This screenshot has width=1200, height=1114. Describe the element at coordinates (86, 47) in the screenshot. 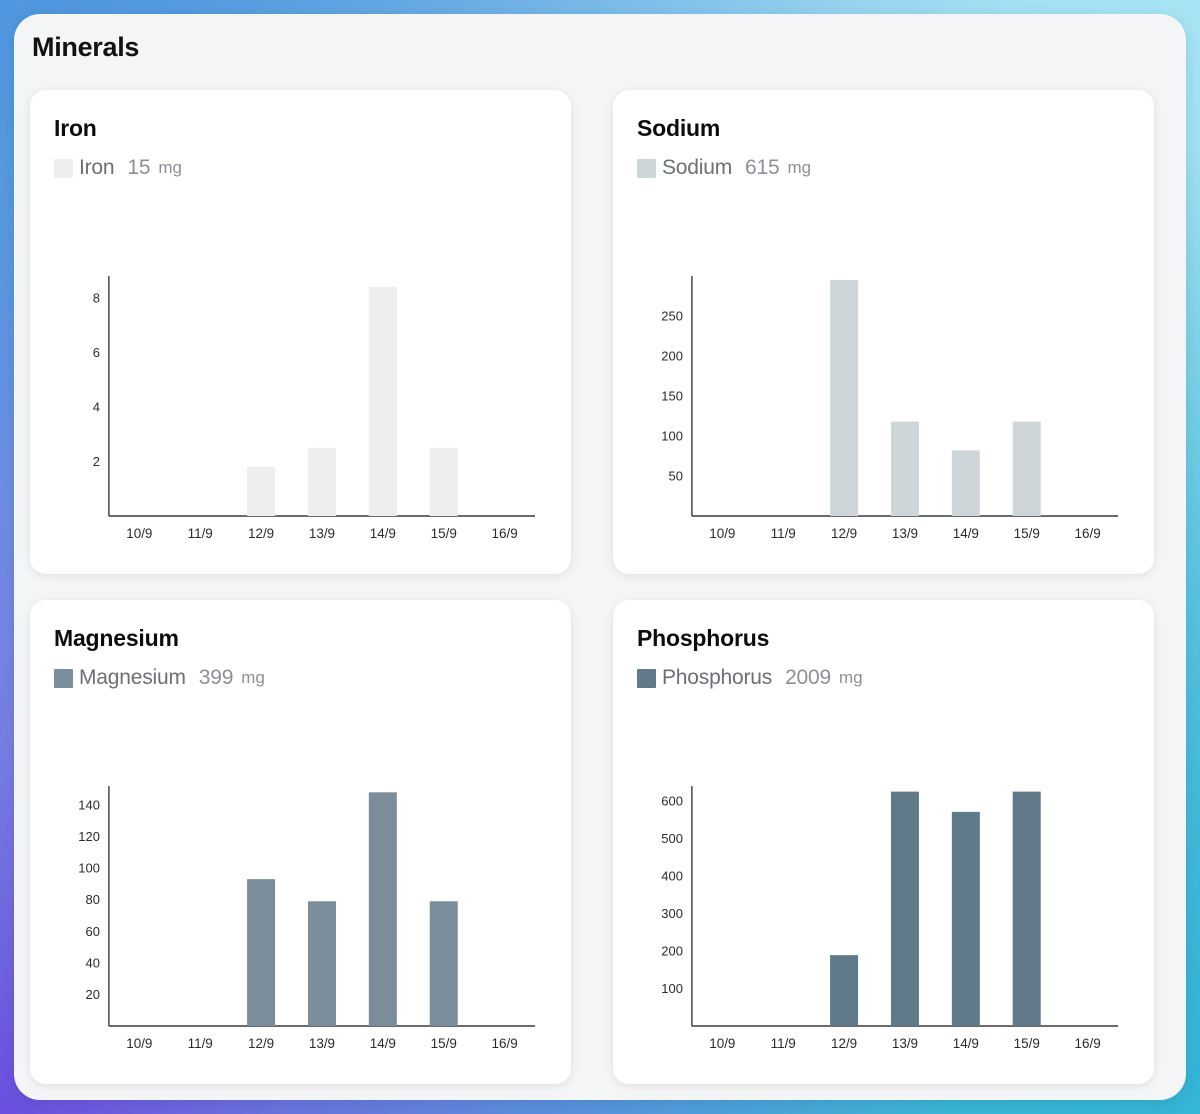

I see `page-title: Minerals` at that location.